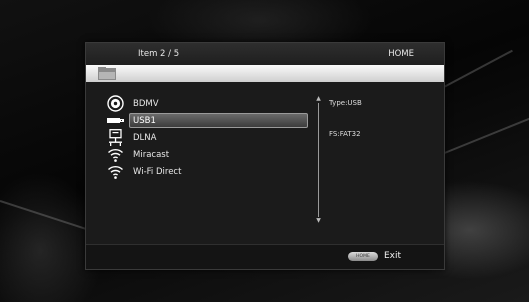 This screenshot has width=529, height=302. What do you see at coordinates (107, 73) in the screenshot?
I see `folder-icon` at bounding box center [107, 73].